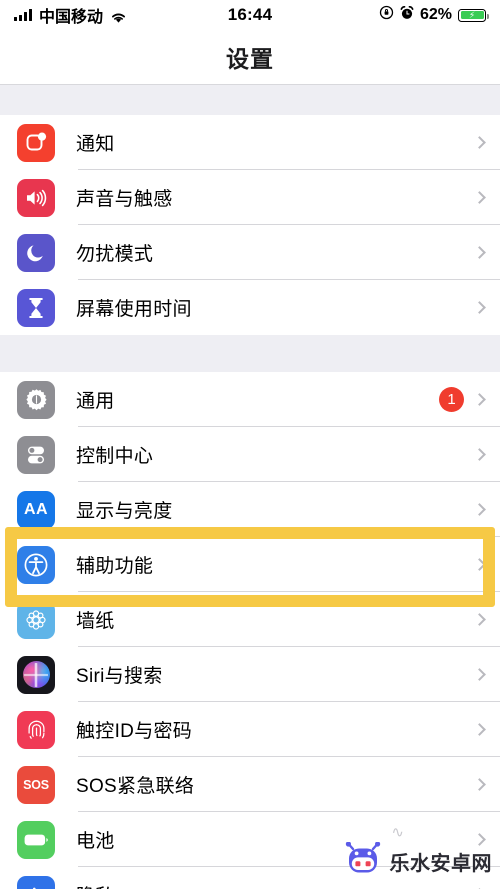 This screenshot has height=889, width=500. What do you see at coordinates (36, 729) in the screenshot?
I see `touch-id-fingerprint-icon` at bounding box center [36, 729].